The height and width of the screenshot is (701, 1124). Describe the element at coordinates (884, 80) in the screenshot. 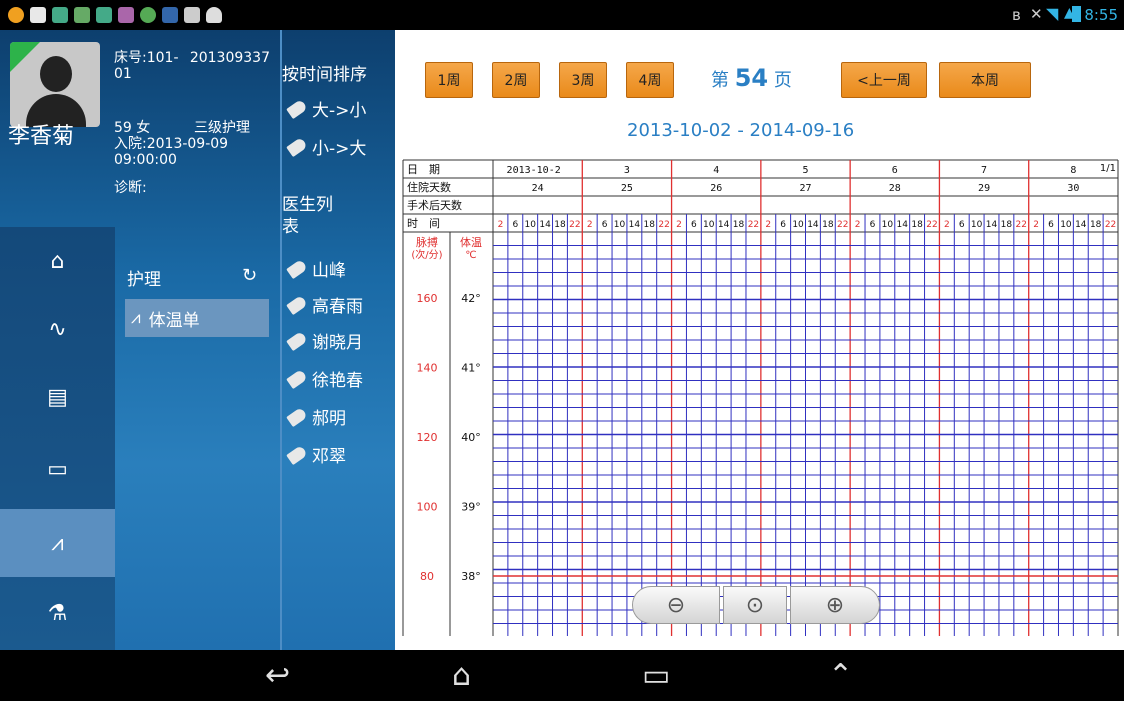

I see `prev-week-button: <上一周` at that location.